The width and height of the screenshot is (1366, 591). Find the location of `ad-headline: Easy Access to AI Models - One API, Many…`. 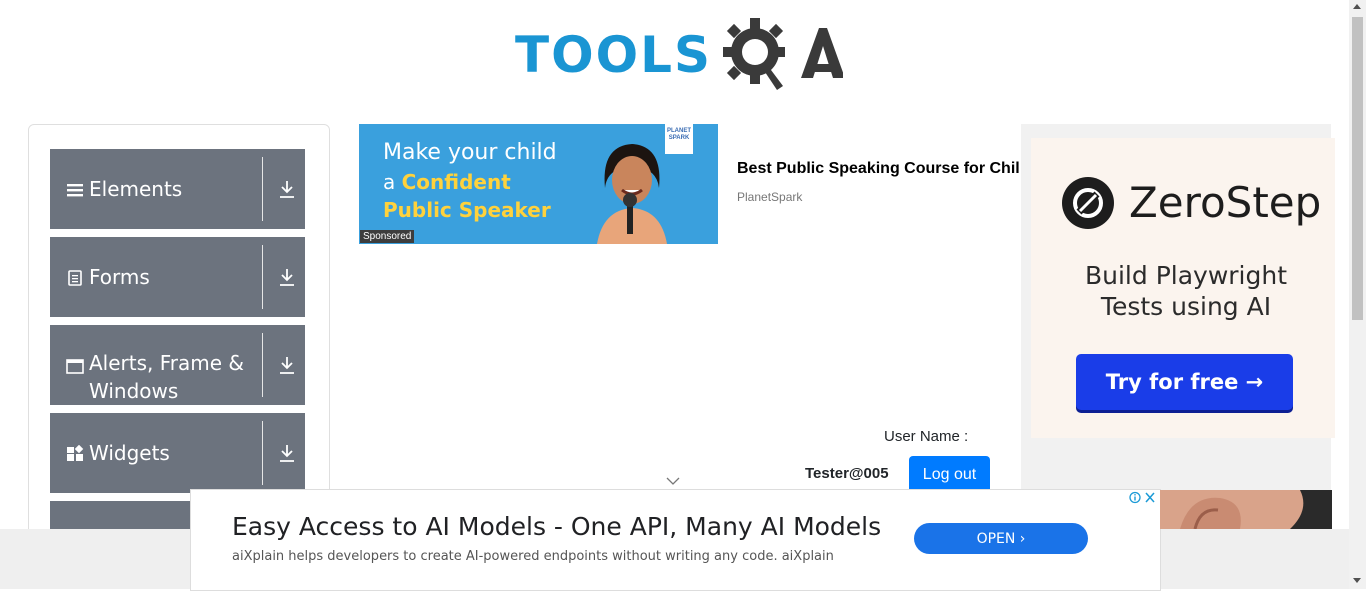

ad-headline: Easy Access to AI Models - One API, Many… is located at coordinates (556, 526).